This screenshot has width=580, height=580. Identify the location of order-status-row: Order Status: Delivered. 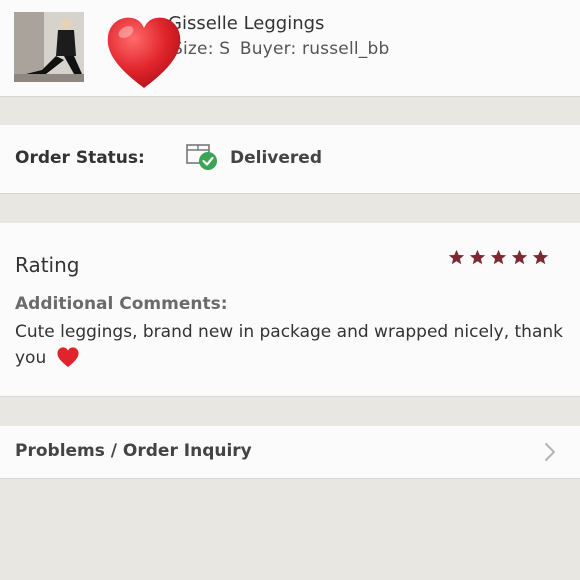
(290, 159).